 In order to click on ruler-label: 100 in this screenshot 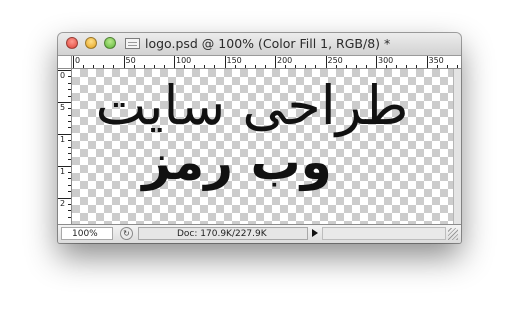, I will do `click(184, 60)`.